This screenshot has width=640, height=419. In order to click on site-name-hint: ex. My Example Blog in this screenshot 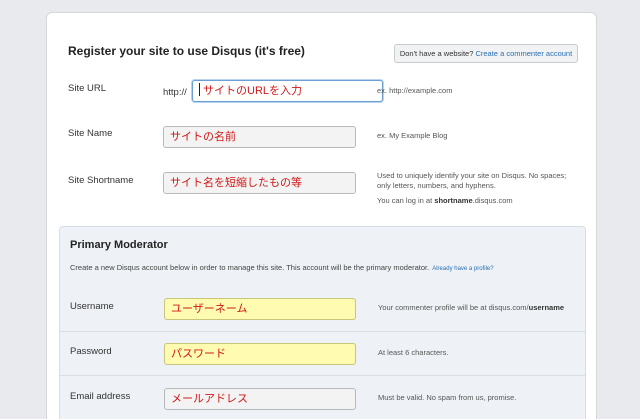, I will do `click(412, 135)`.